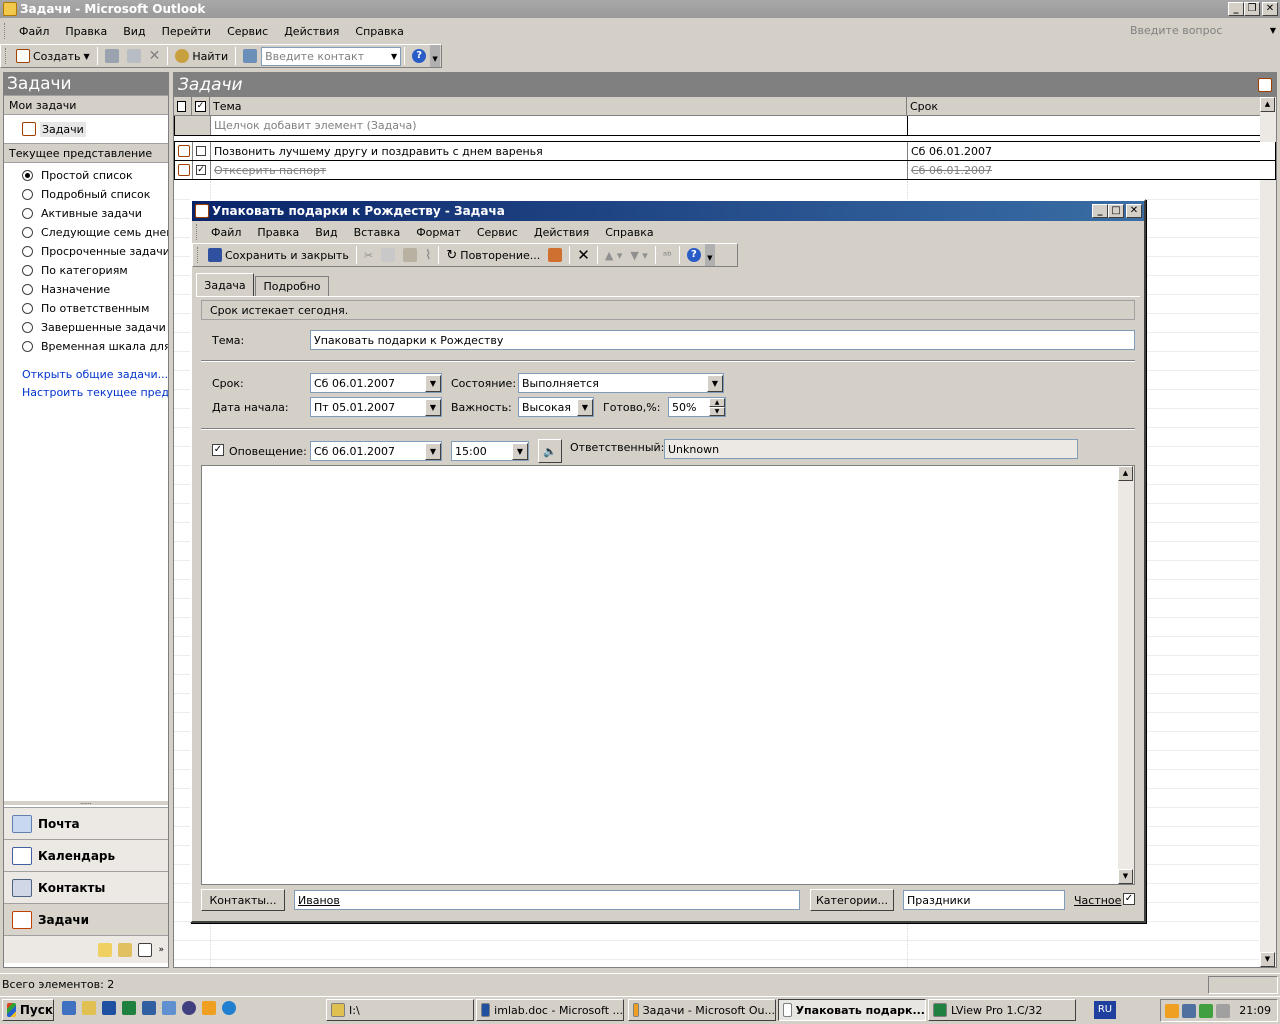  I want to click on start-button: Пуск, so click(28, 1010).